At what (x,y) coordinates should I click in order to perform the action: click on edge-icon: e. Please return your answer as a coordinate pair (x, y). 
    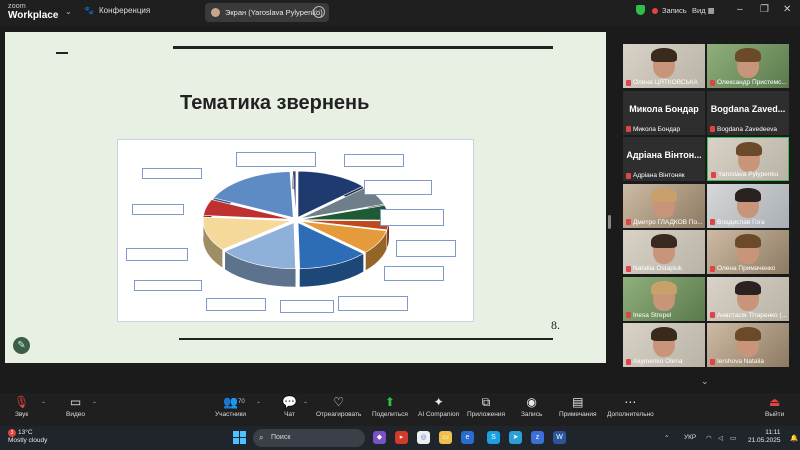
    Looking at the image, I should click on (467, 437).